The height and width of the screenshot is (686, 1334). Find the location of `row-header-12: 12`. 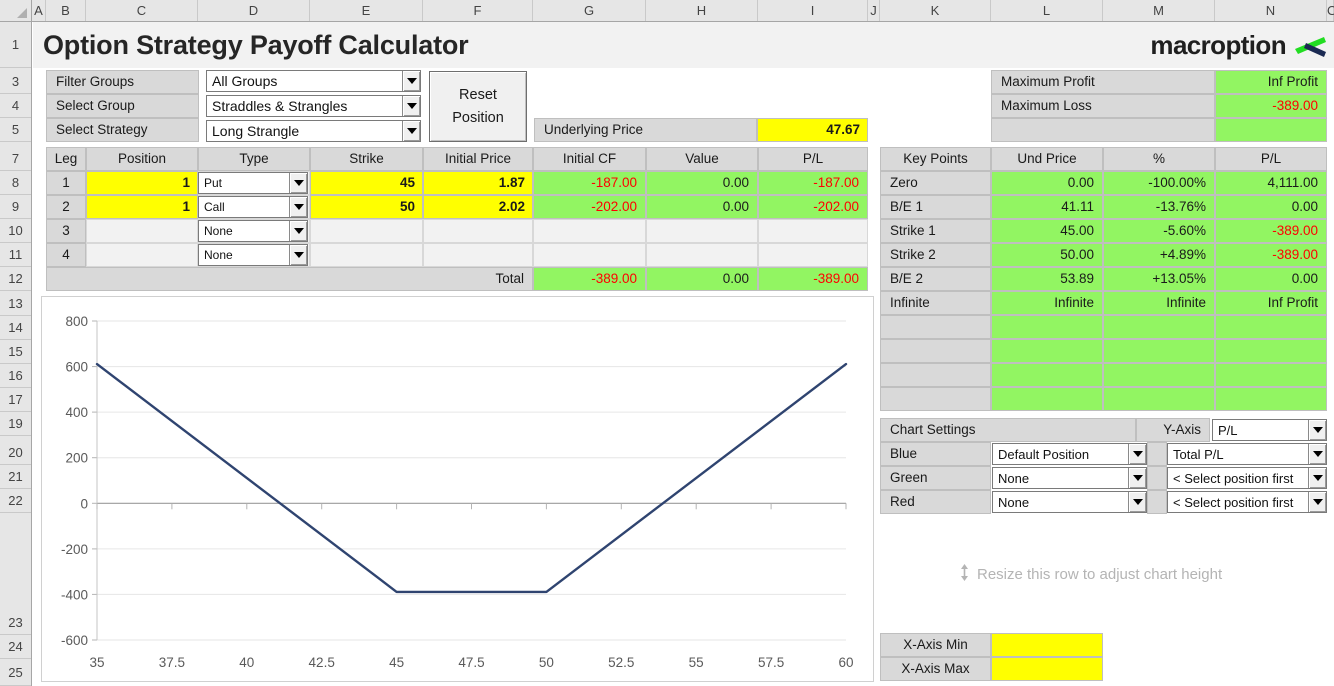

row-header-12: 12 is located at coordinates (15, 279).